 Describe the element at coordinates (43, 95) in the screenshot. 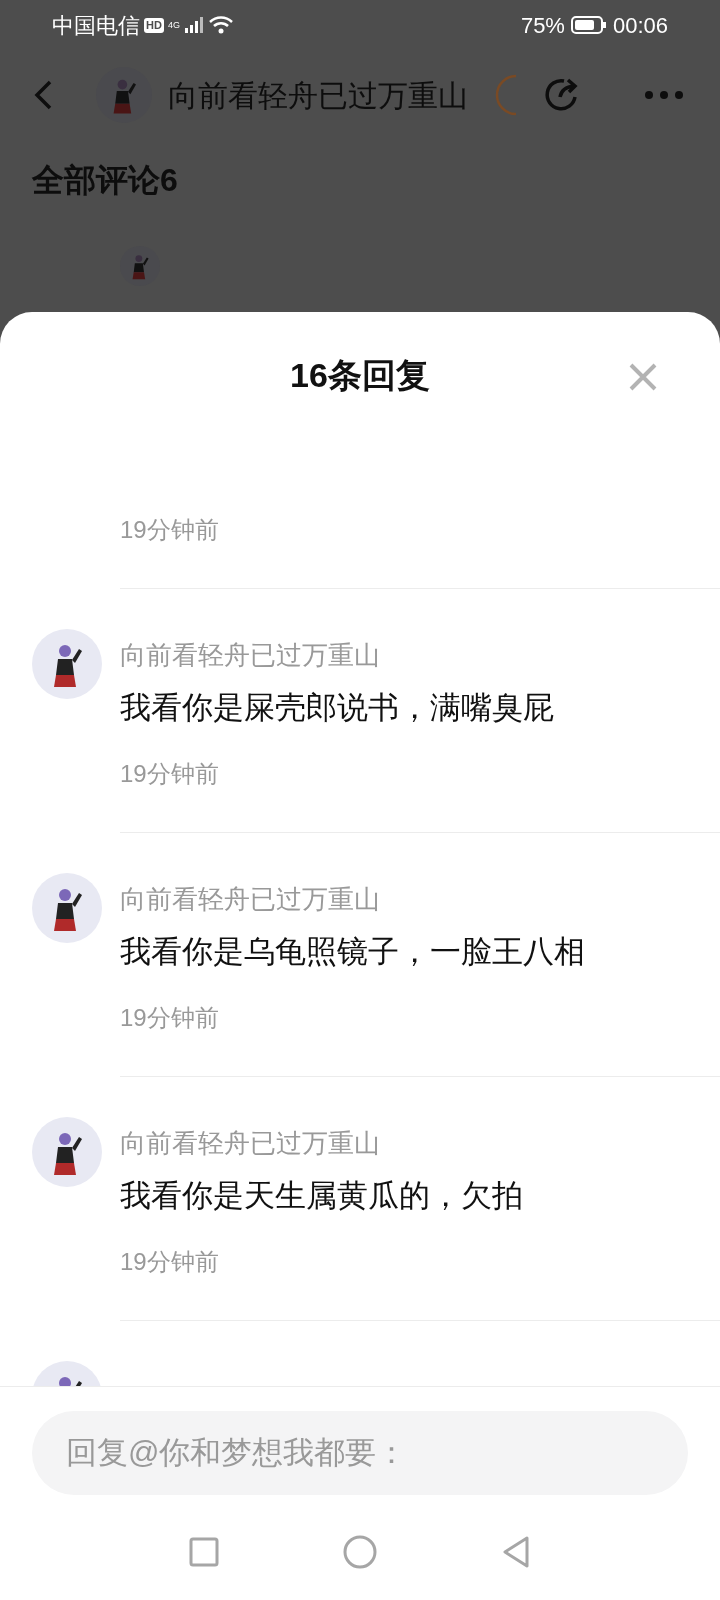

I see `back-icon` at that location.